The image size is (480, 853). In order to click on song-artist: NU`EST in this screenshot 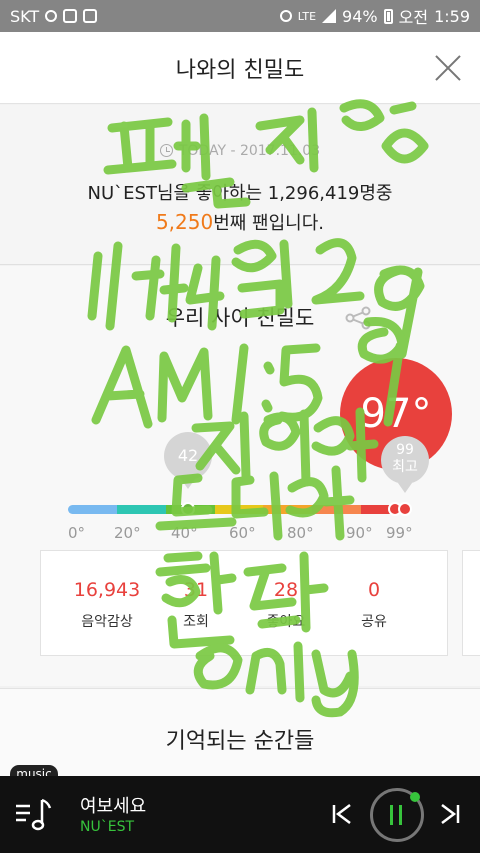, I will do `click(107, 827)`.